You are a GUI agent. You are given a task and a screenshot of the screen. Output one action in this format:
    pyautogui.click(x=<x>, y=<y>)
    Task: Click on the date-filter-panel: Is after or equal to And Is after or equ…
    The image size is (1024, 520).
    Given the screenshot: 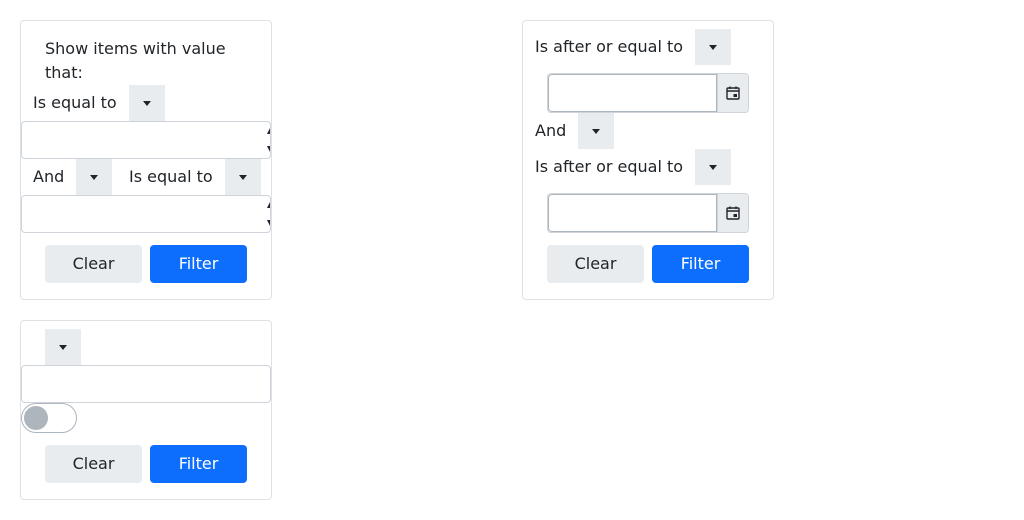 What is the action you would take?
    pyautogui.click(x=648, y=160)
    